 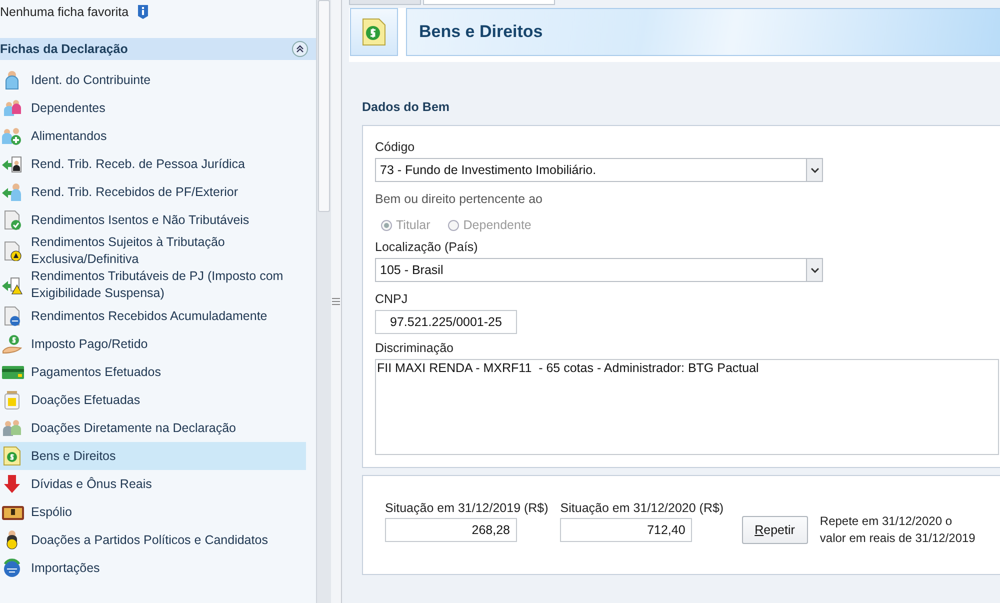 I want to click on page-title: Bens e Direitos, so click(x=481, y=32).